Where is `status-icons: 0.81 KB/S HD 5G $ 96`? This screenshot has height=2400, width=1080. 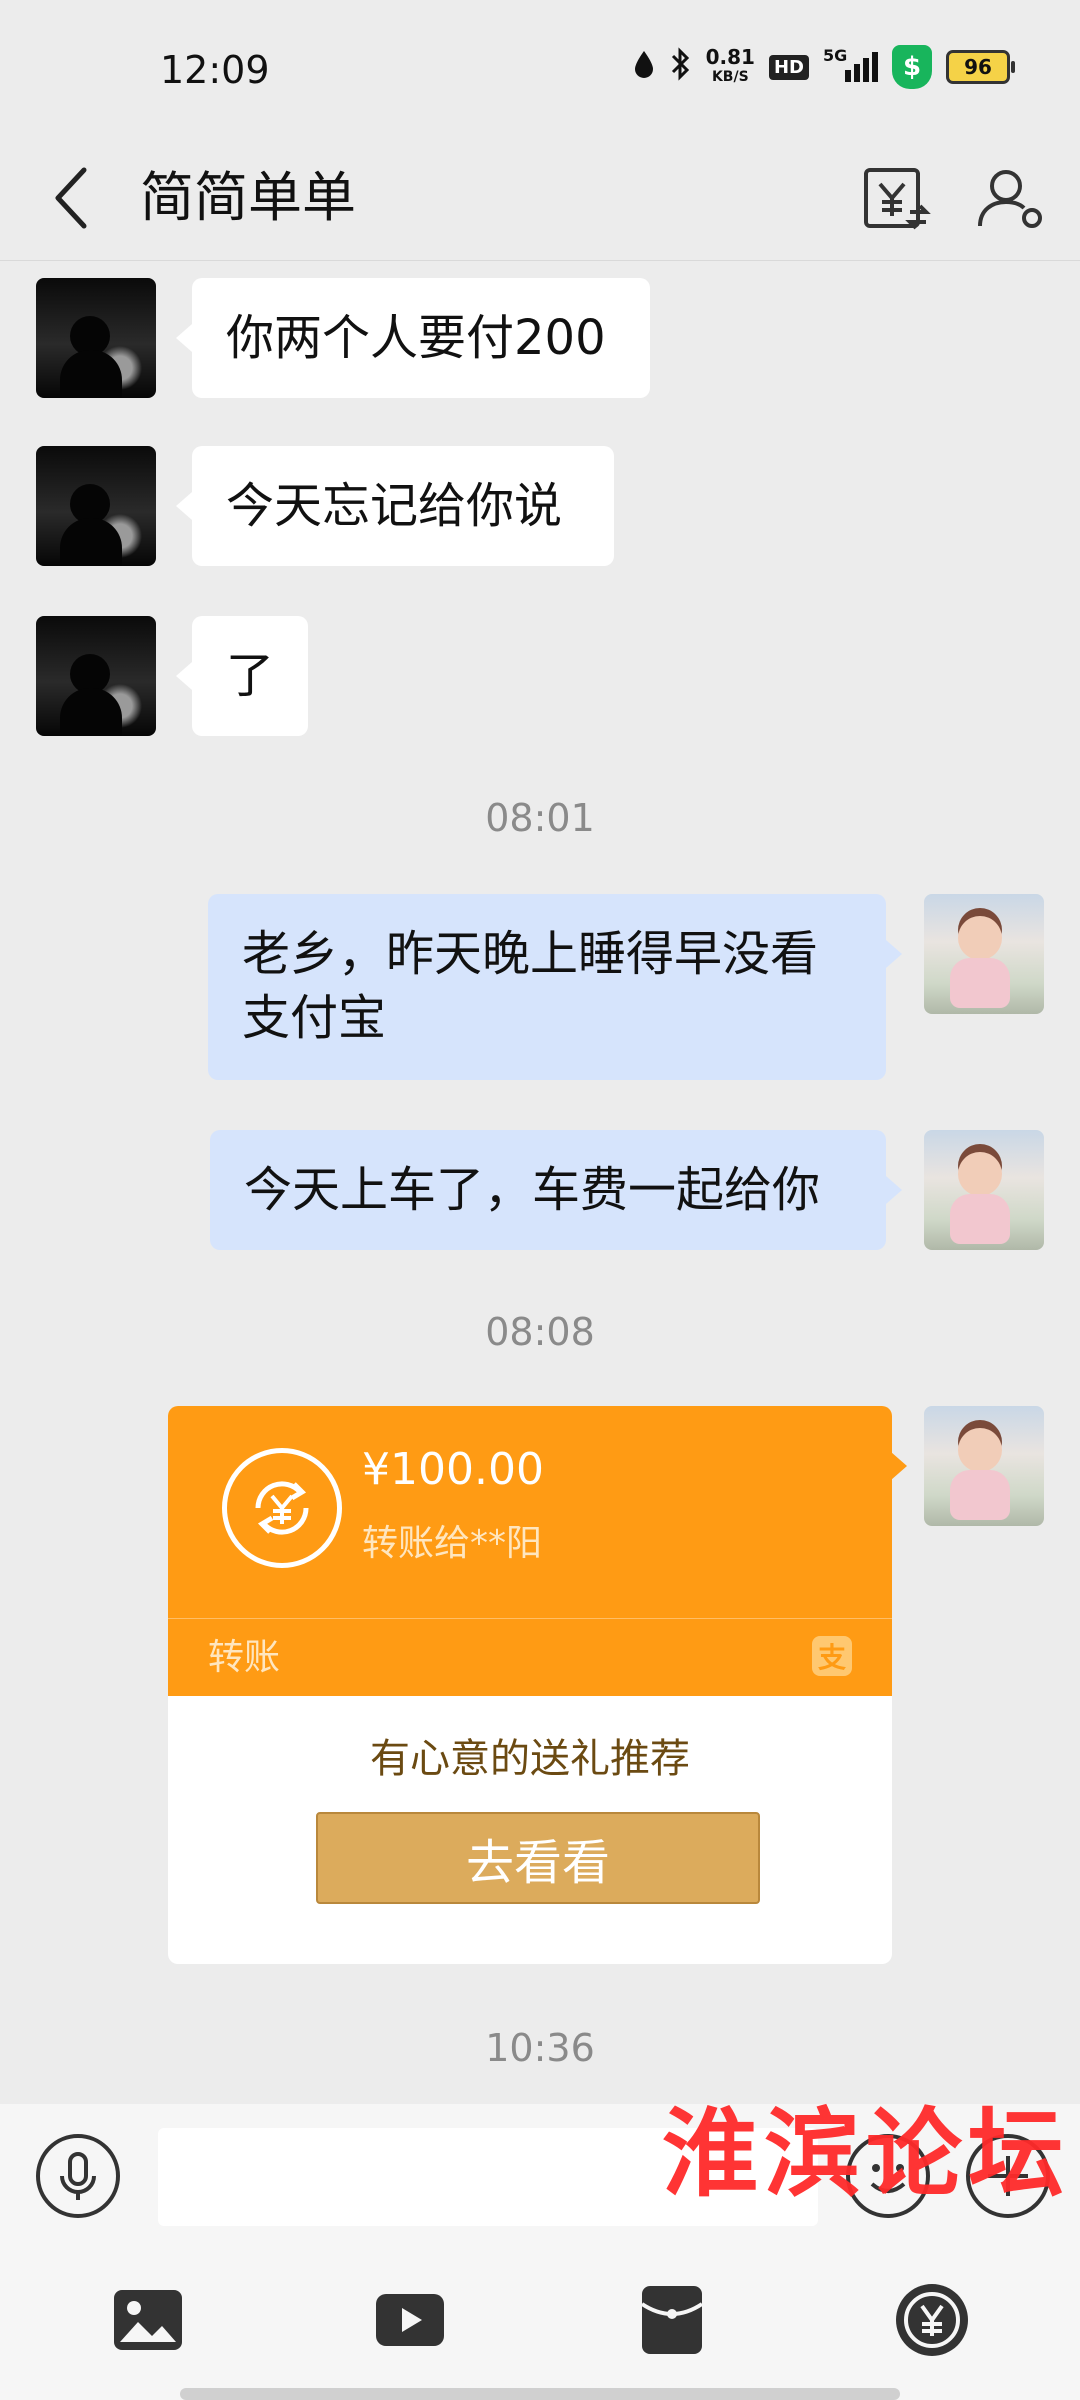
status-icons: 0.81 KB/S HD 5G $ 96 is located at coordinates (823, 67).